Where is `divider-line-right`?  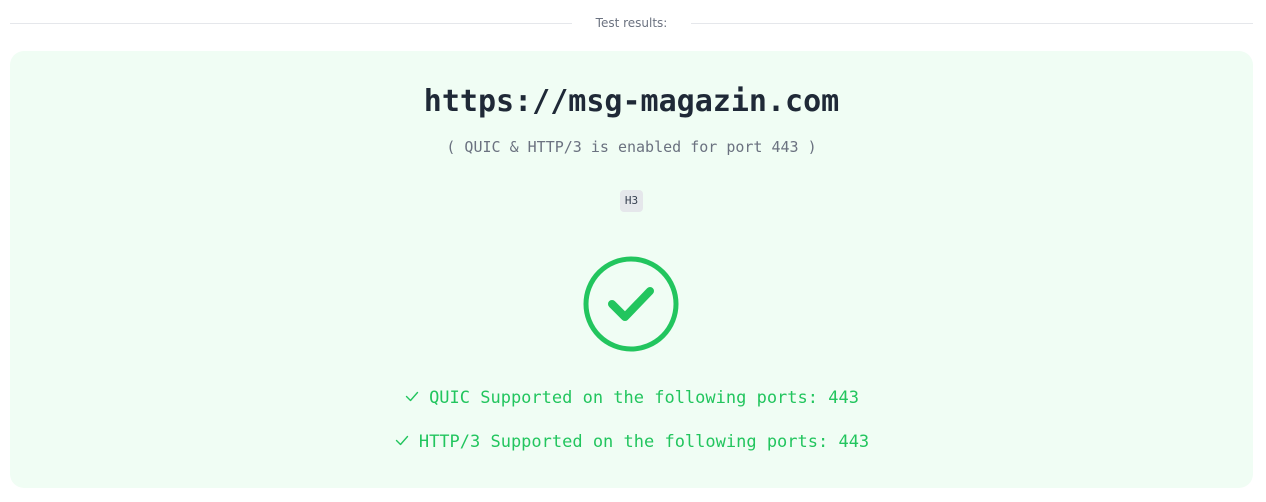
divider-line-right is located at coordinates (972, 23).